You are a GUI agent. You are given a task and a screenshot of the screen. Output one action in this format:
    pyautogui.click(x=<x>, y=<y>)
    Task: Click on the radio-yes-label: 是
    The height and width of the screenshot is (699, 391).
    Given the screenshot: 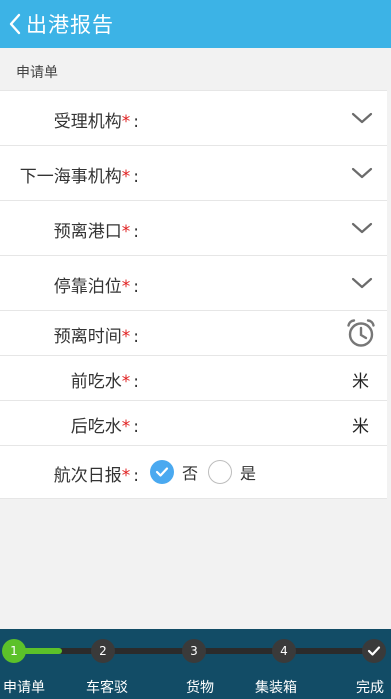 What is the action you would take?
    pyautogui.click(x=248, y=472)
    